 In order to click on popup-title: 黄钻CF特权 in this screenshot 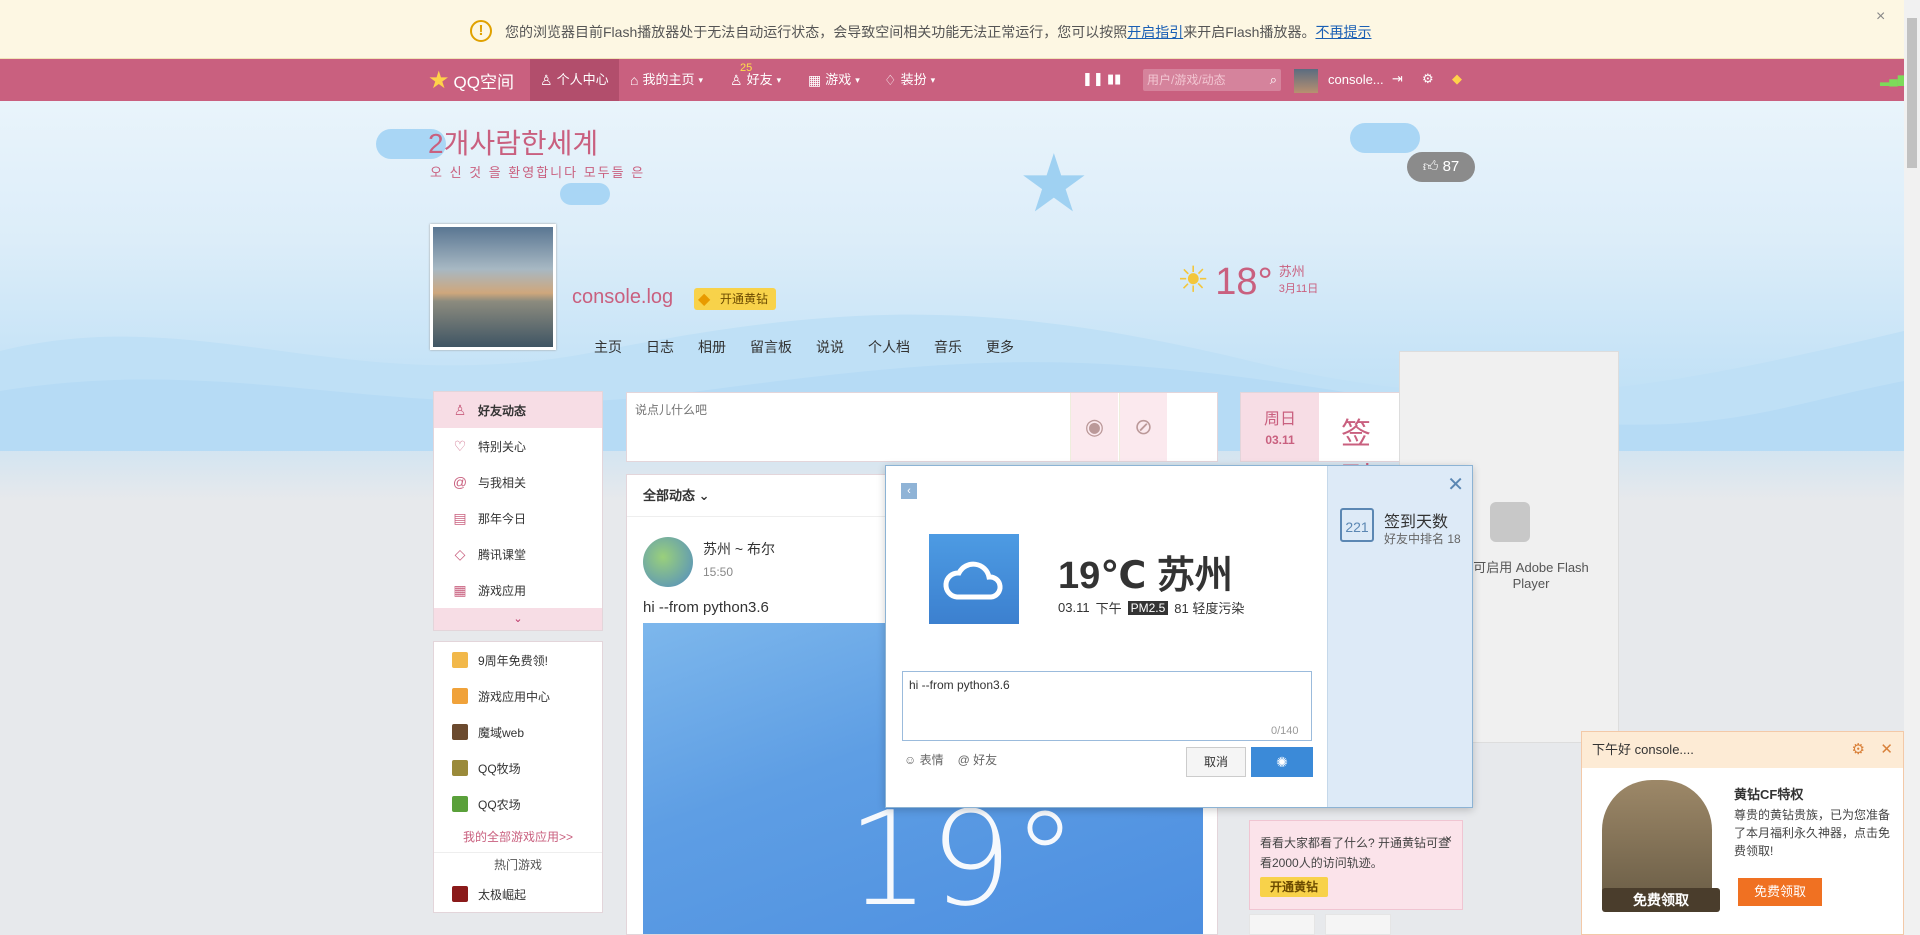, I will do `click(1769, 794)`.